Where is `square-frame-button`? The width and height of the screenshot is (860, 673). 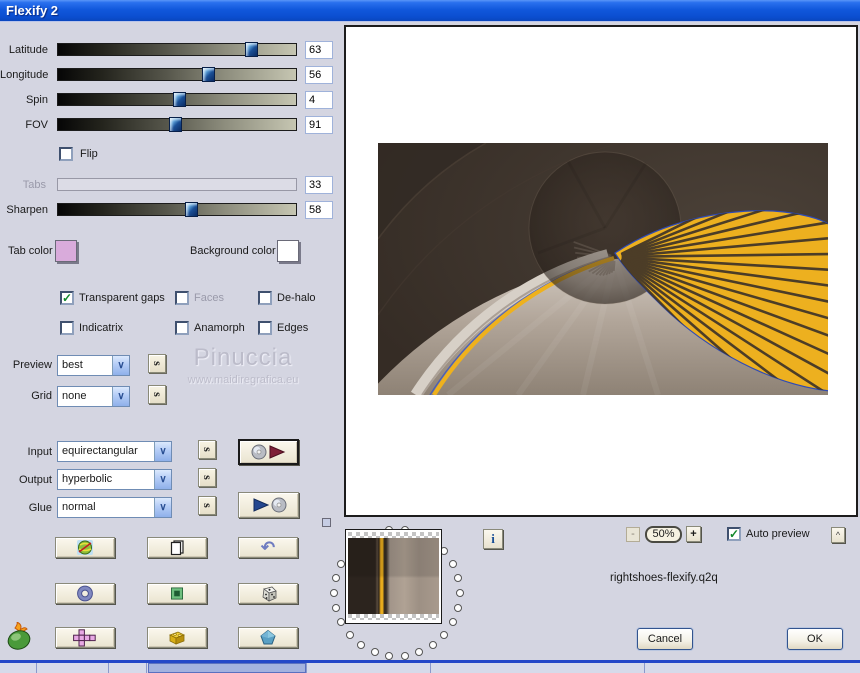
square-frame-button is located at coordinates (177, 593).